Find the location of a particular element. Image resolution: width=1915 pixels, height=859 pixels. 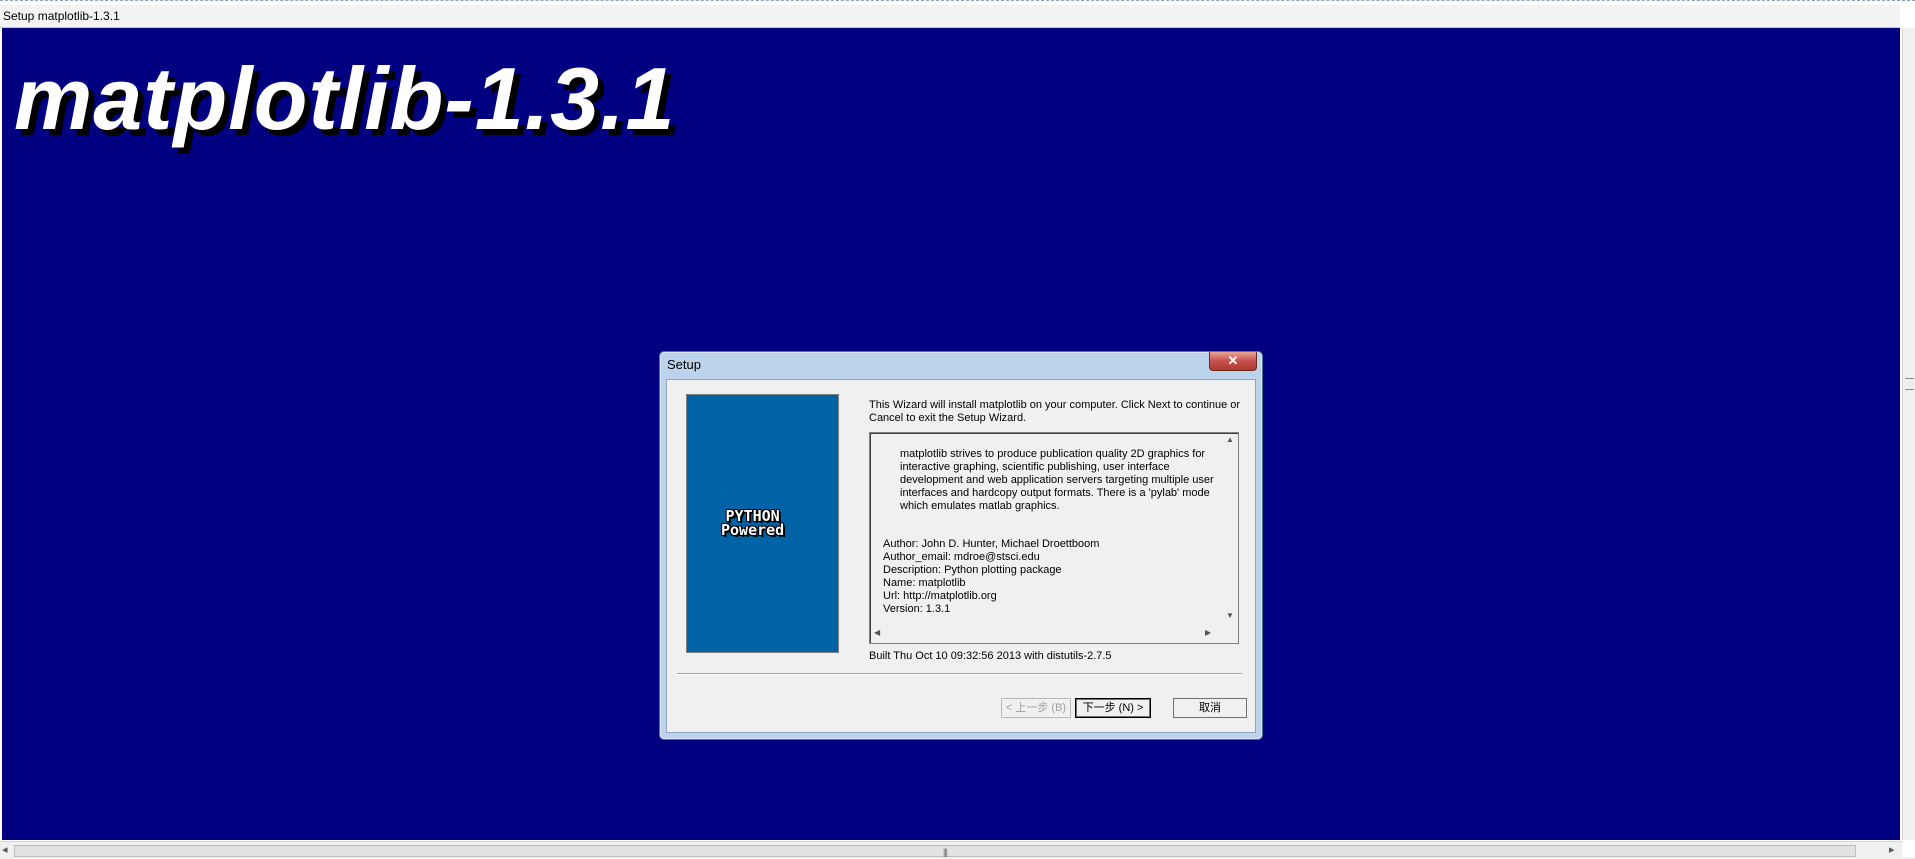

meta-version: Version: 1.3.1 is located at coordinates (917, 609).